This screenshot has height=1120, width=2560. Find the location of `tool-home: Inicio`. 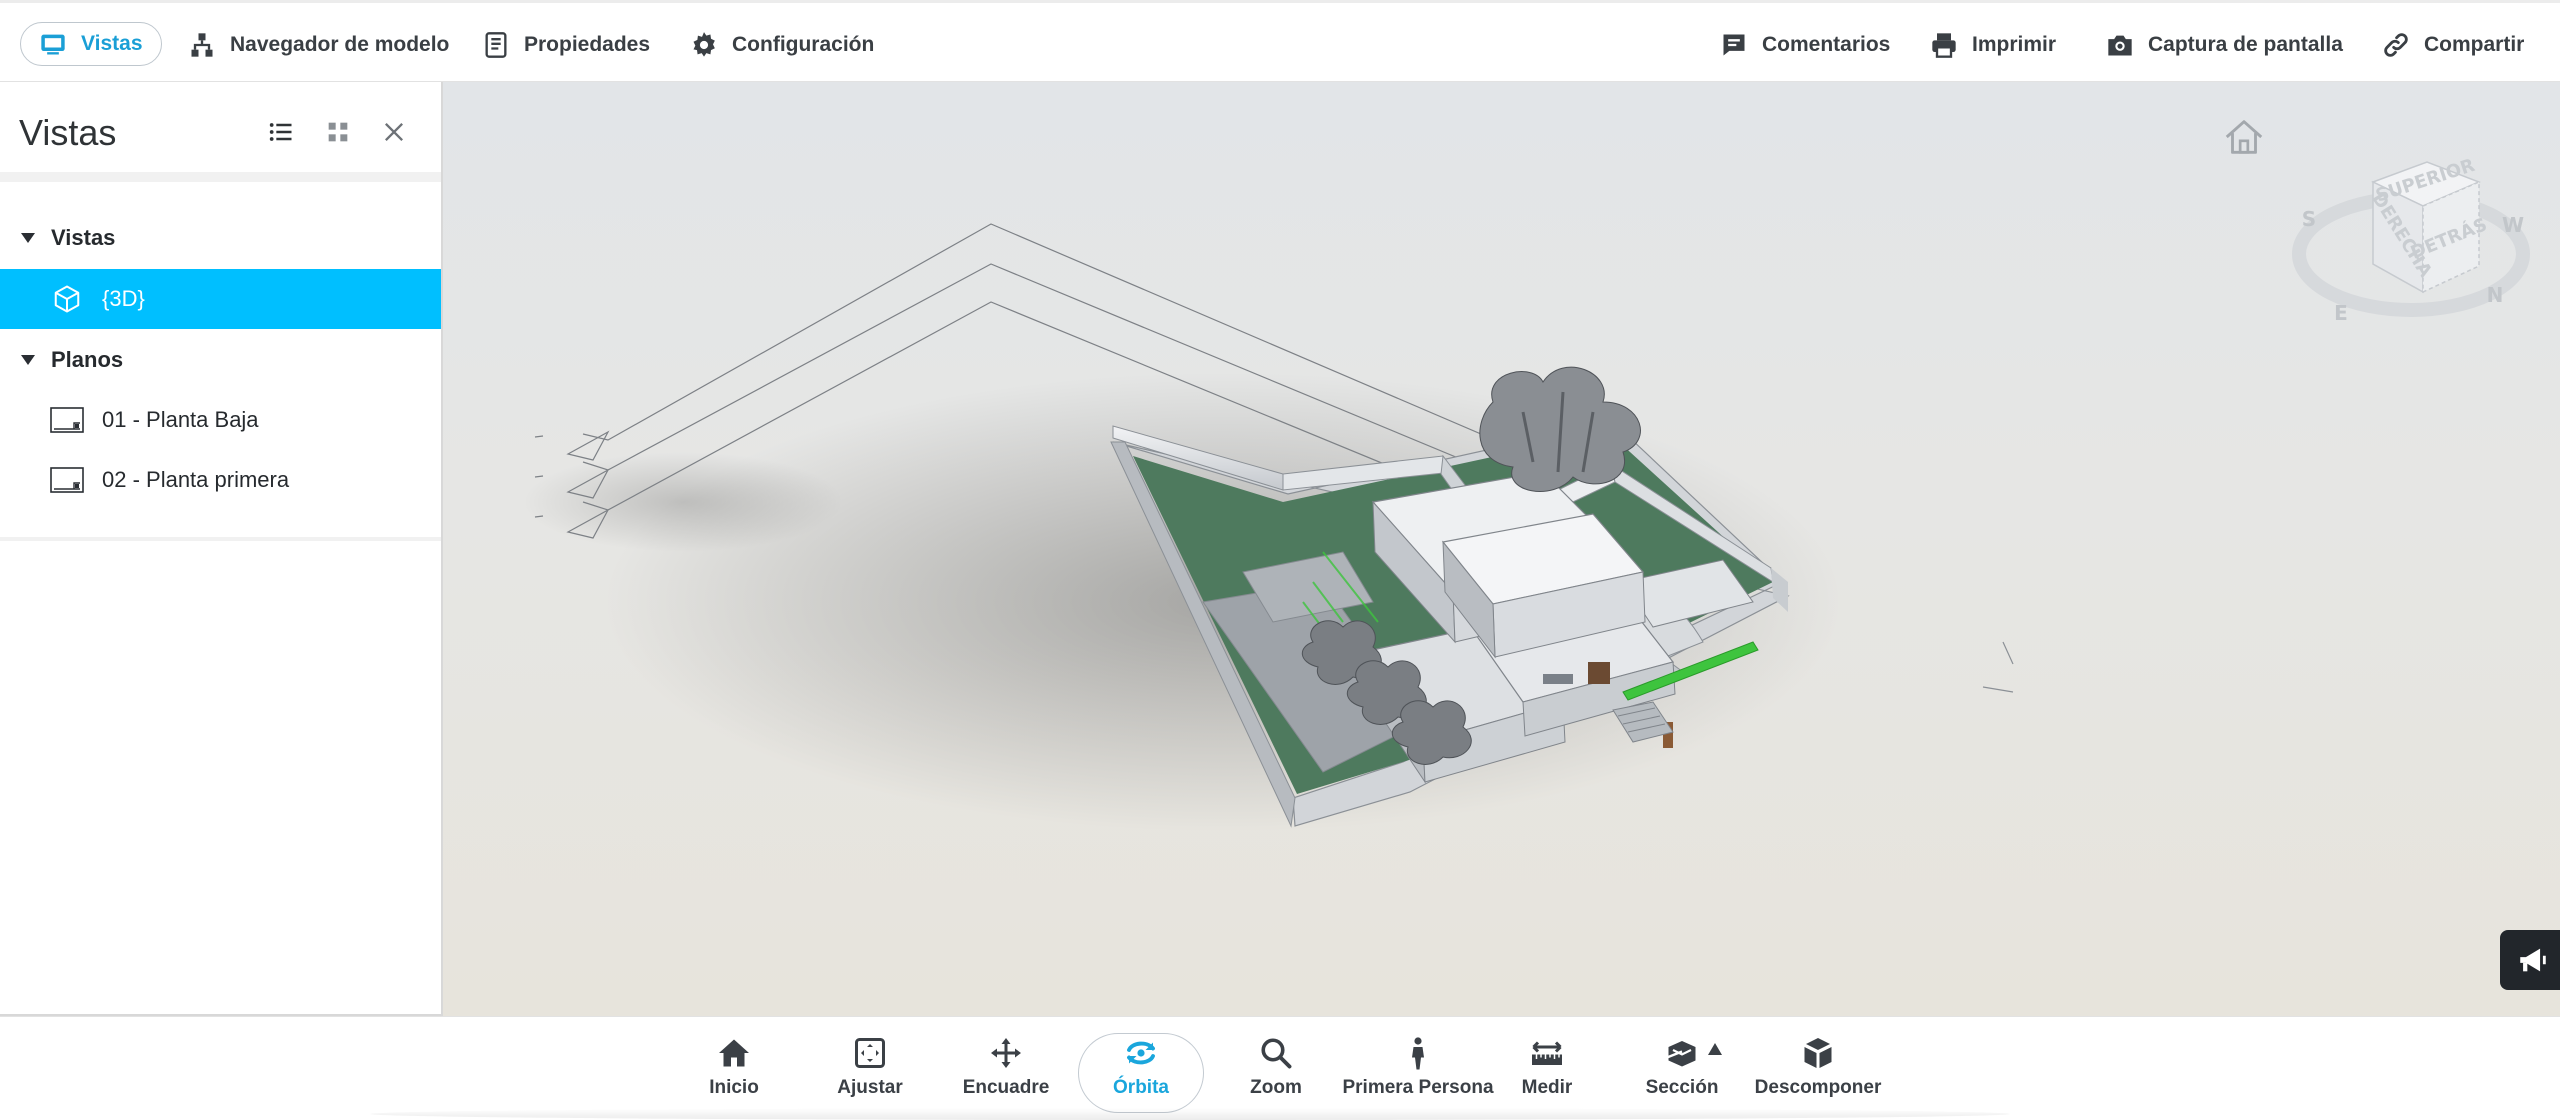

tool-home: Inicio is located at coordinates (734, 1073).